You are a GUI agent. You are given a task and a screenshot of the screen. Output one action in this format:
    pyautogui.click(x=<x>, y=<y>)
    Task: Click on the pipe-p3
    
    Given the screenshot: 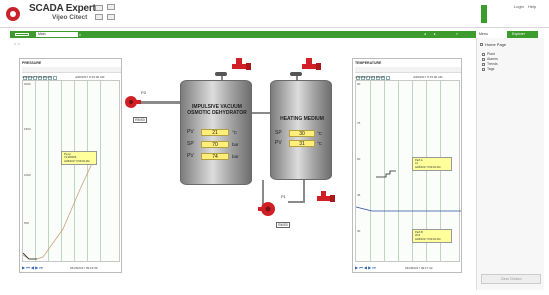 What is the action you would take?
    pyautogui.click(x=160, y=102)
    